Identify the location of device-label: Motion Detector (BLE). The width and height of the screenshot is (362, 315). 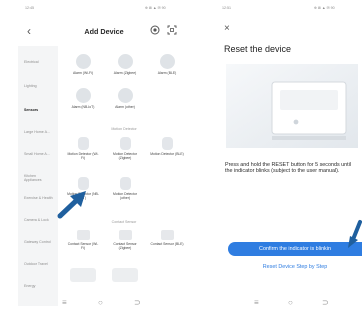
(167, 154).